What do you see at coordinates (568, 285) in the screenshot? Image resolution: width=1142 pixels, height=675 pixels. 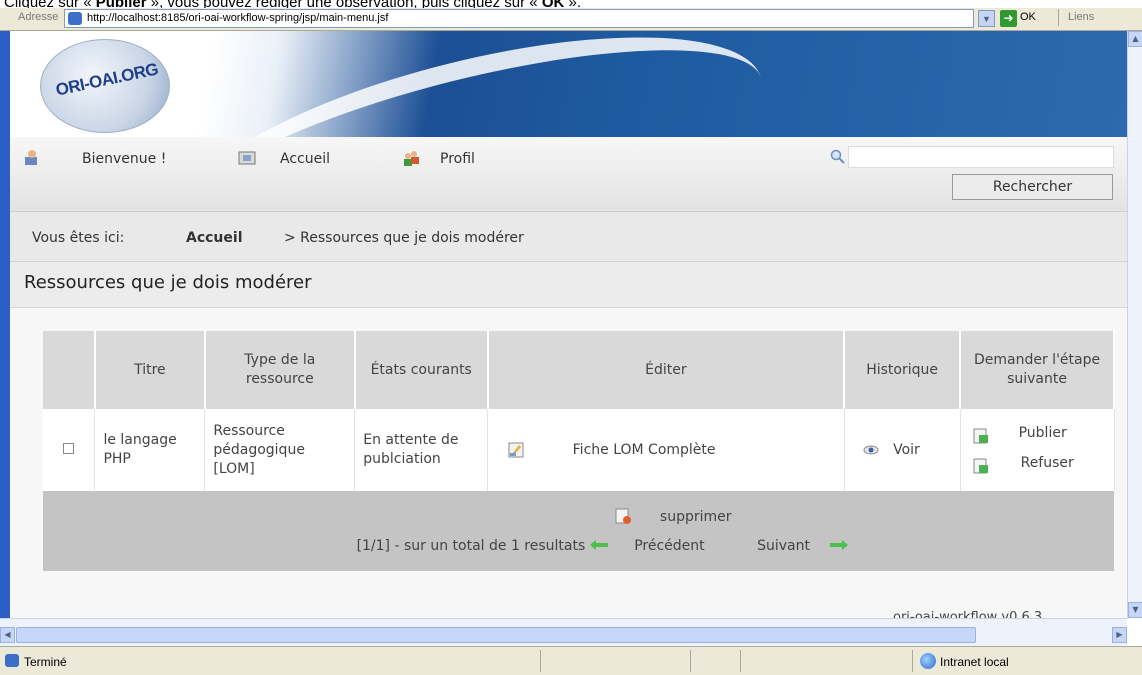 I see `page-title-bar: Ressources que je dois modérer` at bounding box center [568, 285].